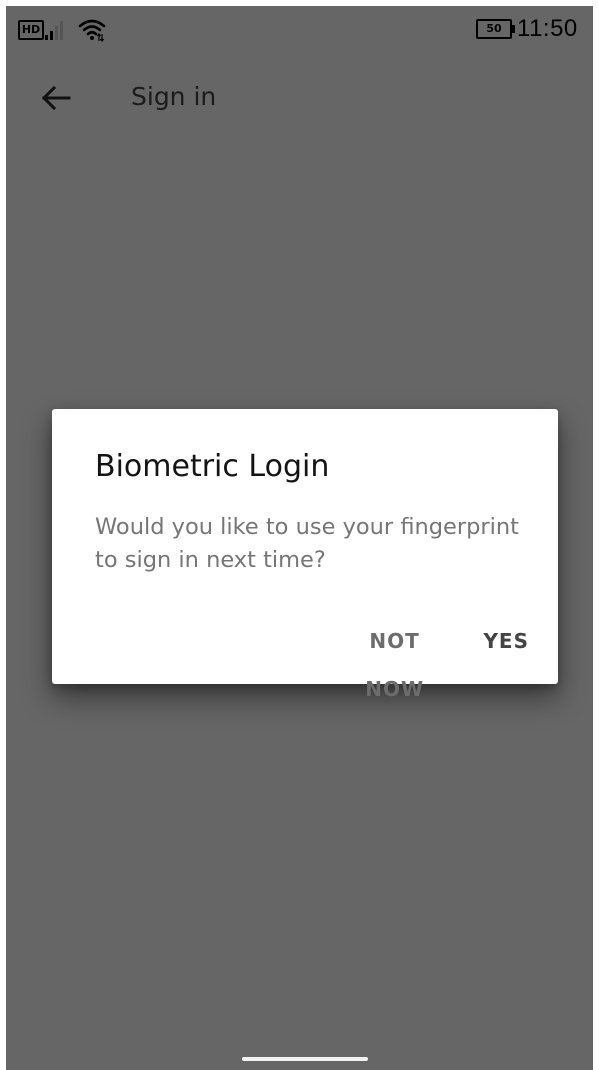 The height and width of the screenshot is (1070, 599). Describe the element at coordinates (547, 28) in the screenshot. I see `status-clock: 11:50` at that location.